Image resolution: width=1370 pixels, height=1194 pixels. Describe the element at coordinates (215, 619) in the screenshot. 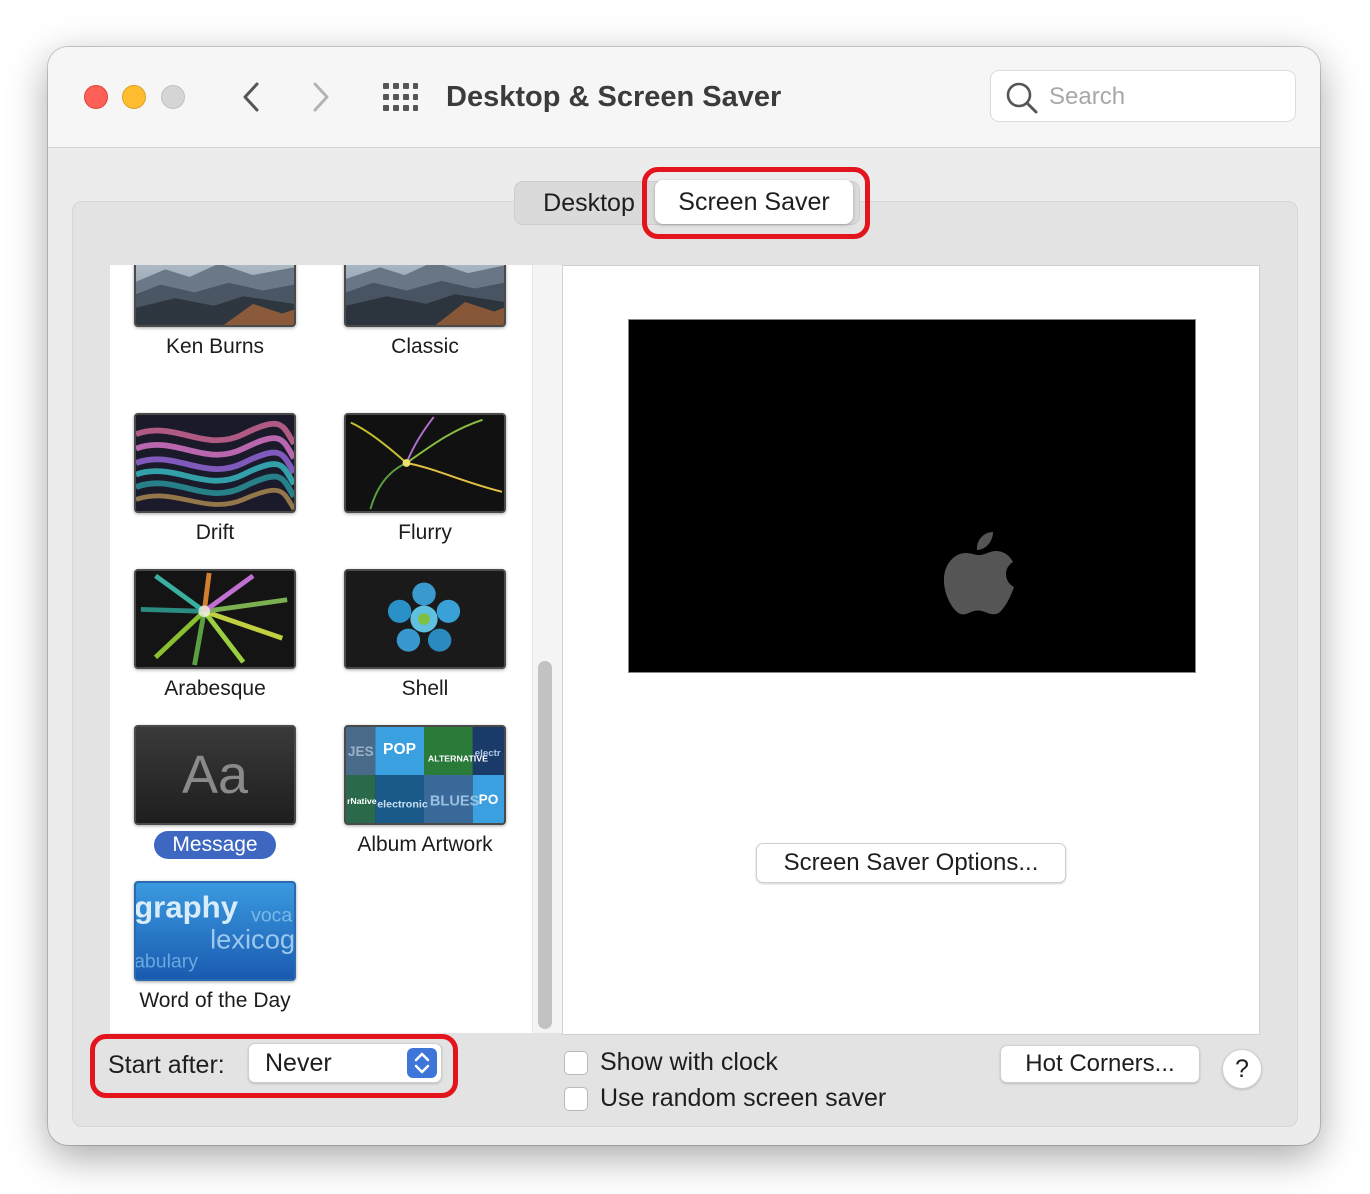

I see `arabesque-thumbnail` at that location.